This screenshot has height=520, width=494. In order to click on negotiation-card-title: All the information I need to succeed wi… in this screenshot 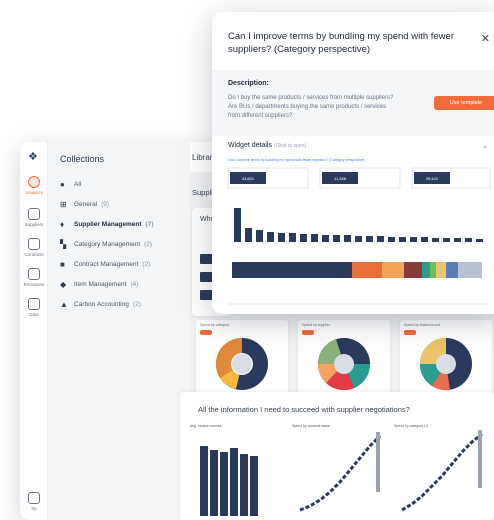, I will do `click(304, 409)`.